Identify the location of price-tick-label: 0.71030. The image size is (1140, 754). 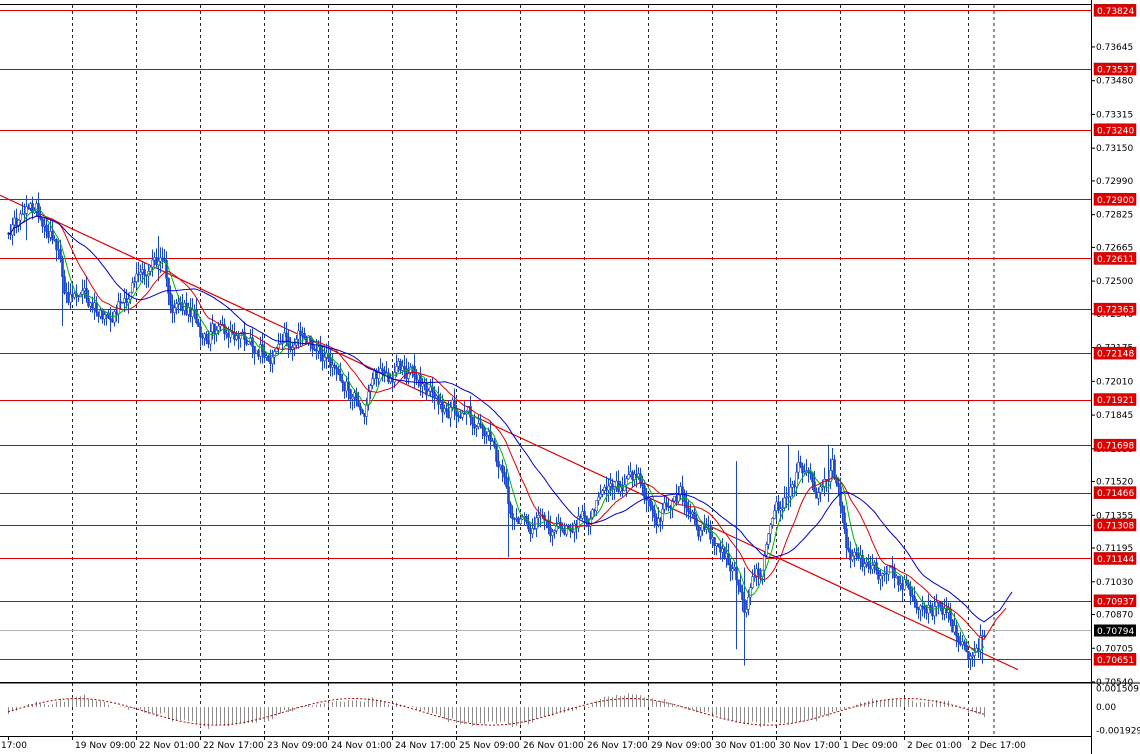
(1114, 583).